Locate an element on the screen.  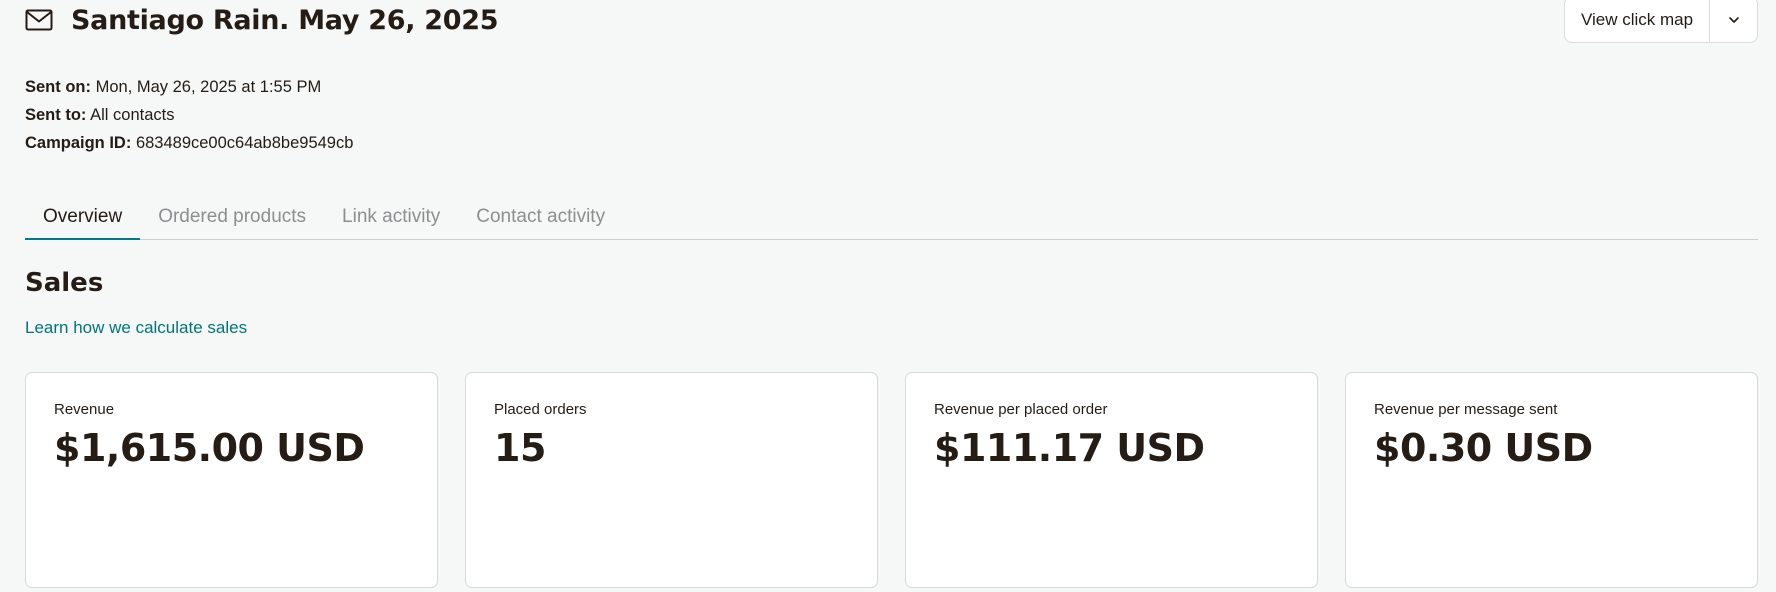
chevron-down-icon is located at coordinates (1734, 20).